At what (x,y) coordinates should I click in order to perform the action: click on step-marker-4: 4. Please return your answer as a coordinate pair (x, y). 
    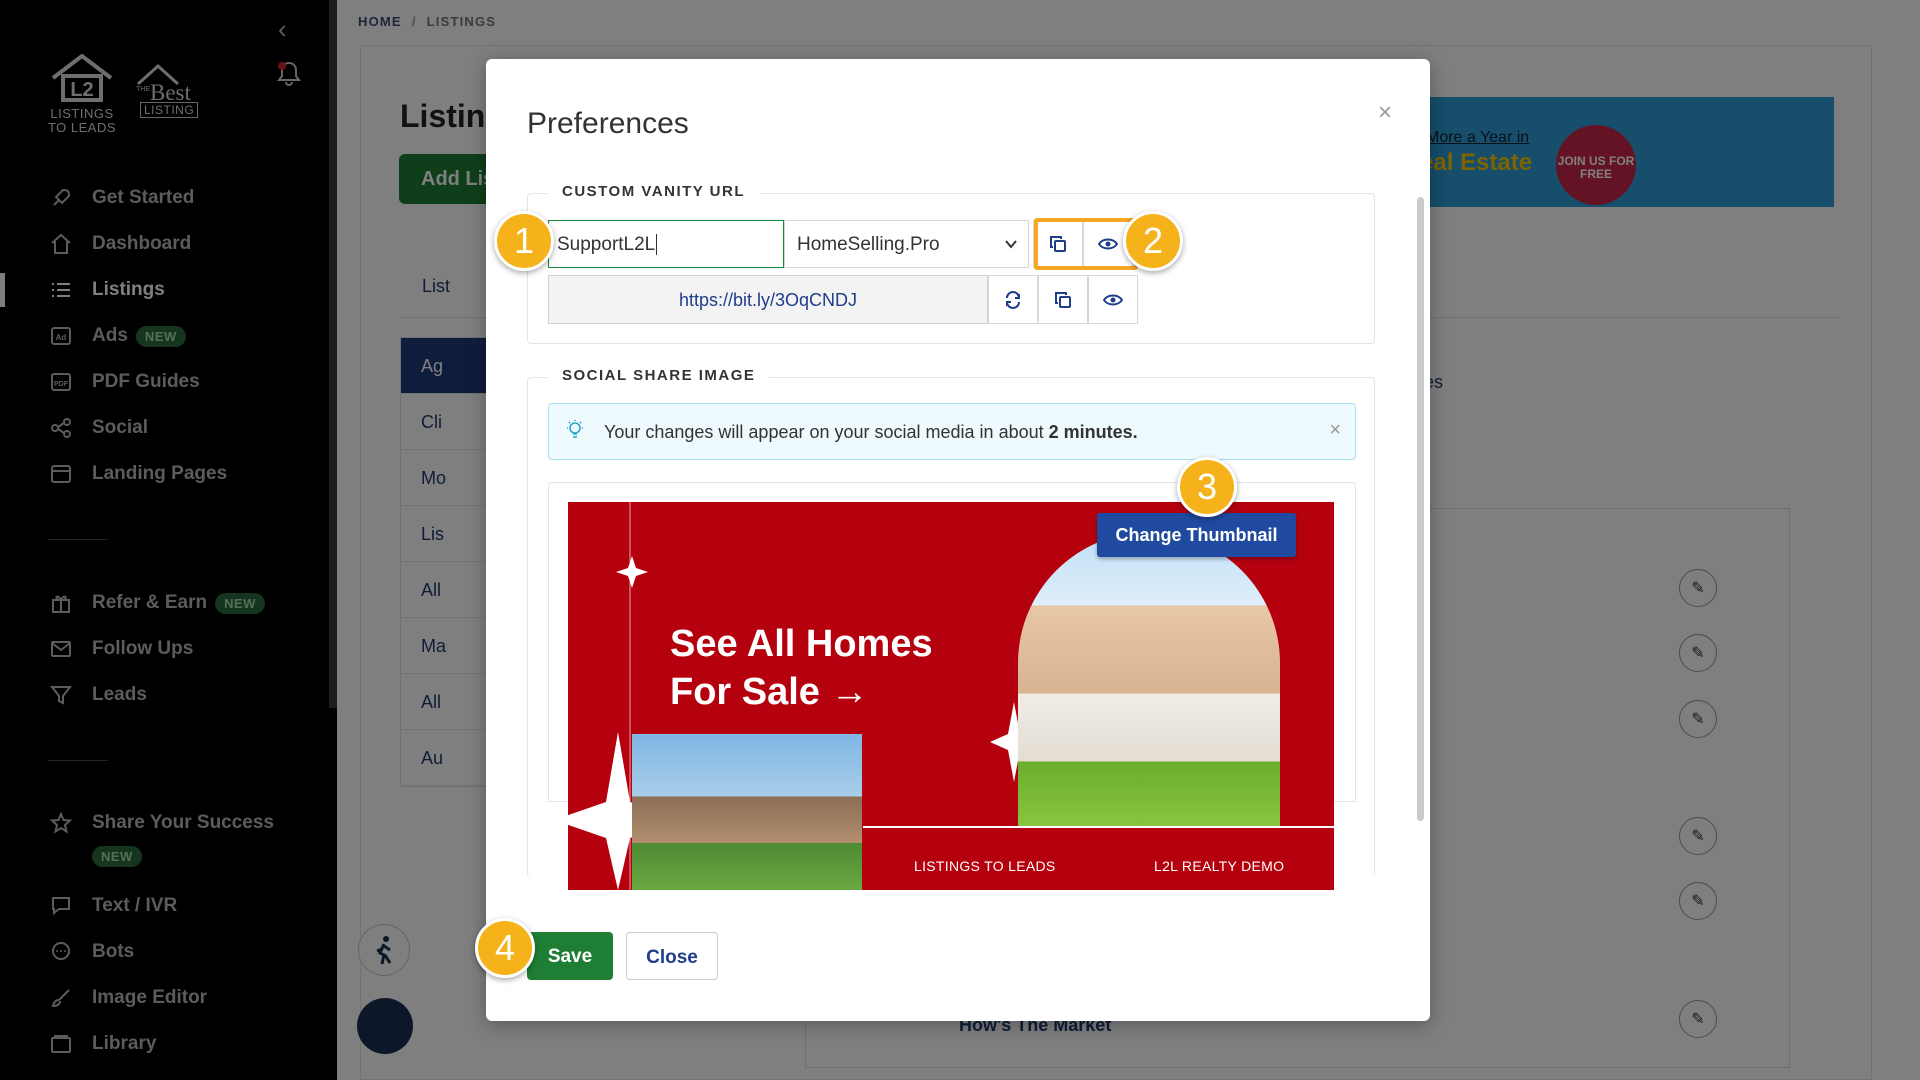
    Looking at the image, I should click on (505, 948).